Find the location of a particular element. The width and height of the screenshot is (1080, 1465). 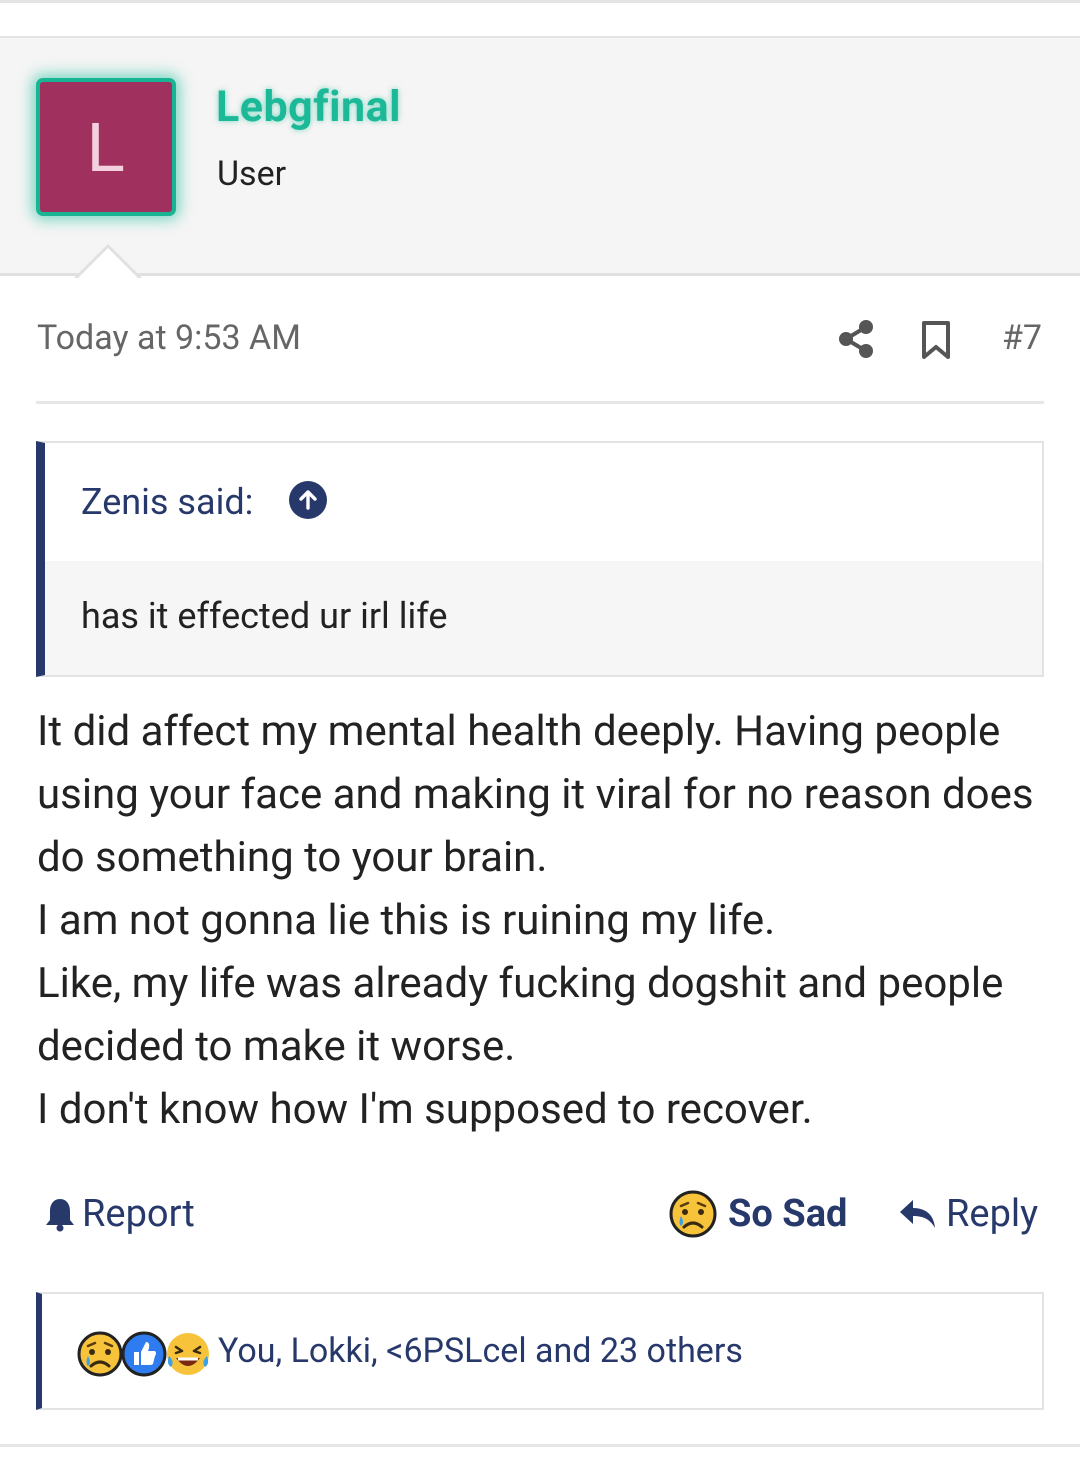

avatar: L is located at coordinates (106, 147).